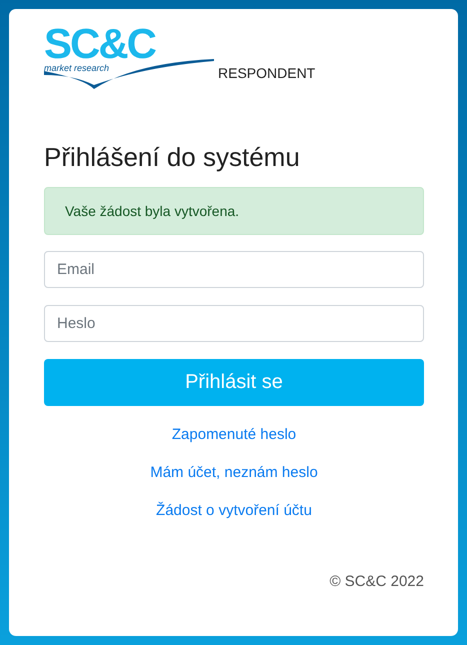 The height and width of the screenshot is (645, 467). Describe the element at coordinates (77, 68) in the screenshot. I see `logo-tagline: market research` at that location.